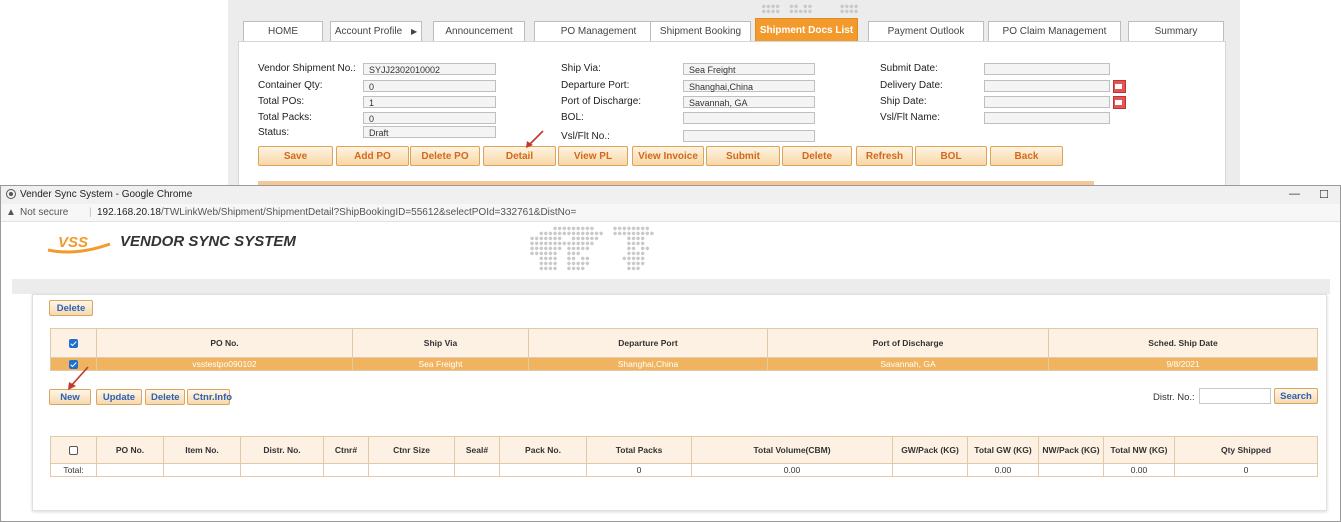  I want to click on col-seal-no: Seal#, so click(477, 450).